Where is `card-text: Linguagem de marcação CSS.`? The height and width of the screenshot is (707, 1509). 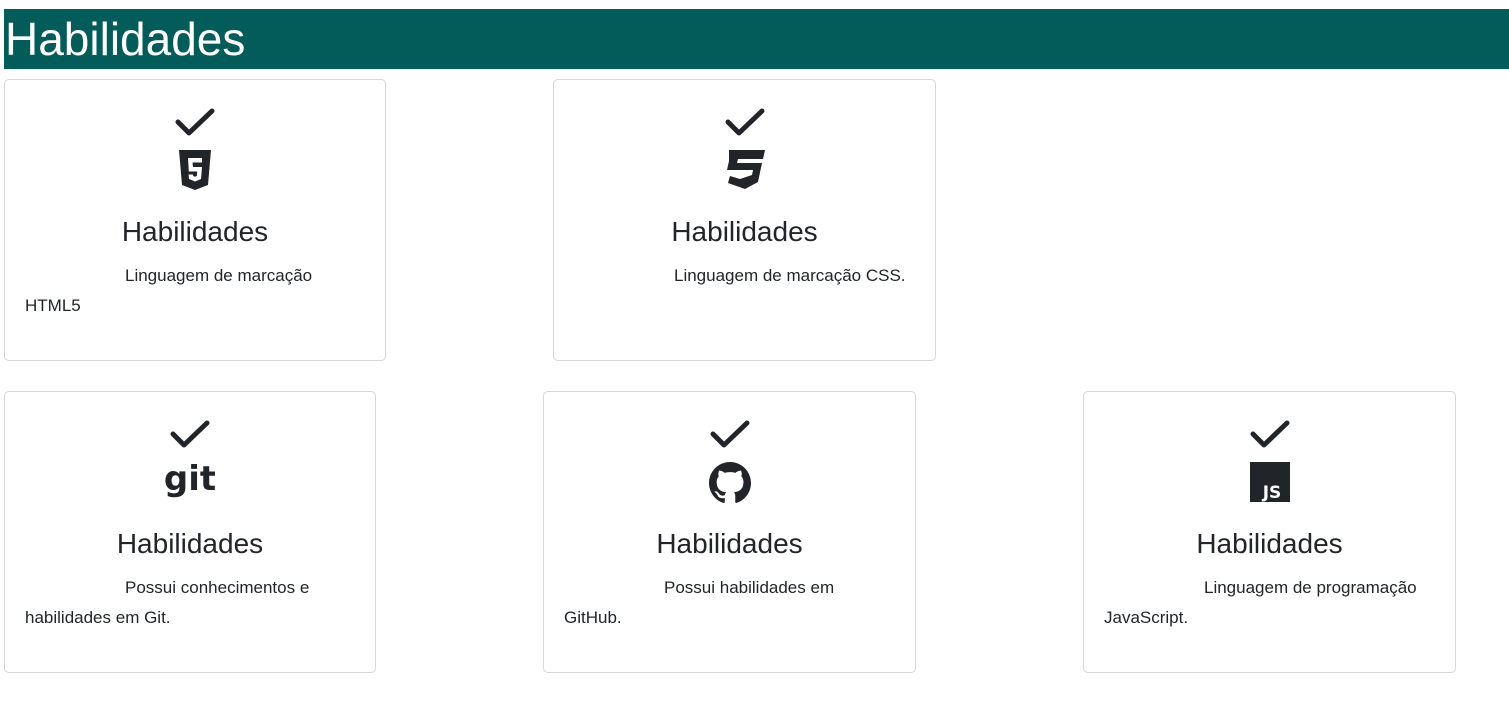 card-text: Linguagem de marcação CSS. is located at coordinates (790, 275).